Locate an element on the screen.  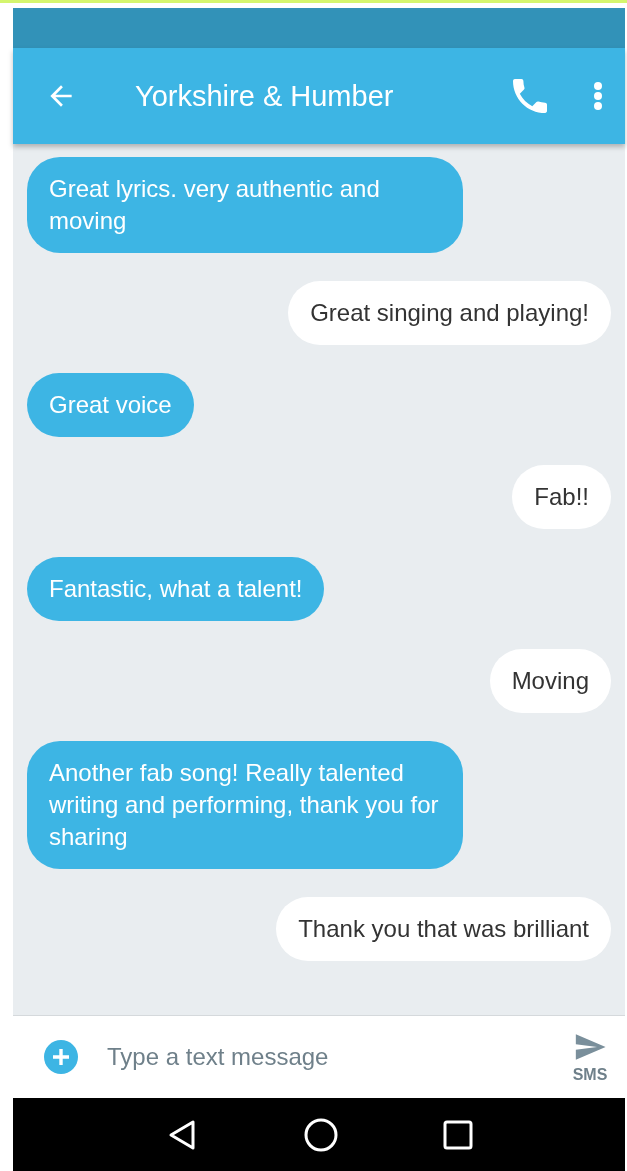
more-options-icon is located at coordinates (598, 96).